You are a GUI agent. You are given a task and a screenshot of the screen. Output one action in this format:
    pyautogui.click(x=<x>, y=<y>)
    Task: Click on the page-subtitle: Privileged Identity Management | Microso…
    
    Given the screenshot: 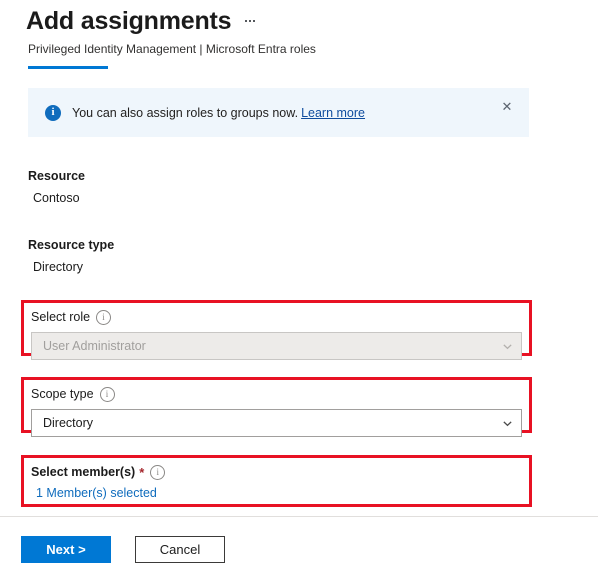 What is the action you would take?
    pyautogui.click(x=172, y=49)
    